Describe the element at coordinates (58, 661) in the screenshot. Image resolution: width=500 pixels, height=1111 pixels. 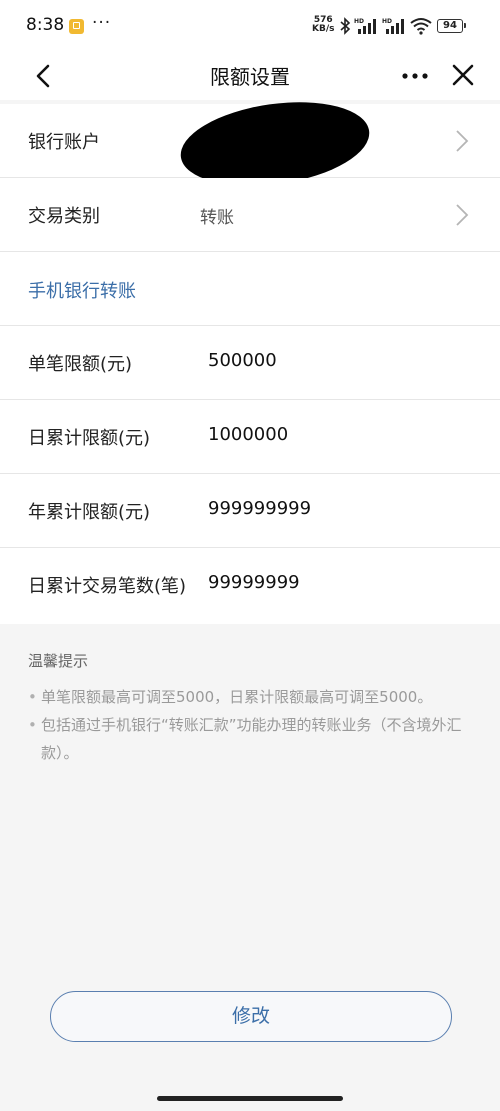
I see `tips-title: 温馨提示` at that location.